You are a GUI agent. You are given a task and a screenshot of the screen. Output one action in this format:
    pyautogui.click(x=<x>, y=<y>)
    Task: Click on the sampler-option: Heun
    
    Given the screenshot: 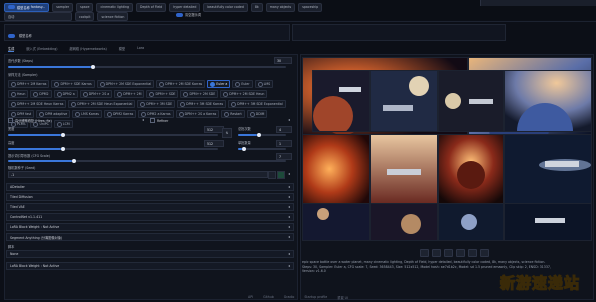 What is the action you would take?
    pyautogui.click(x=18, y=94)
    